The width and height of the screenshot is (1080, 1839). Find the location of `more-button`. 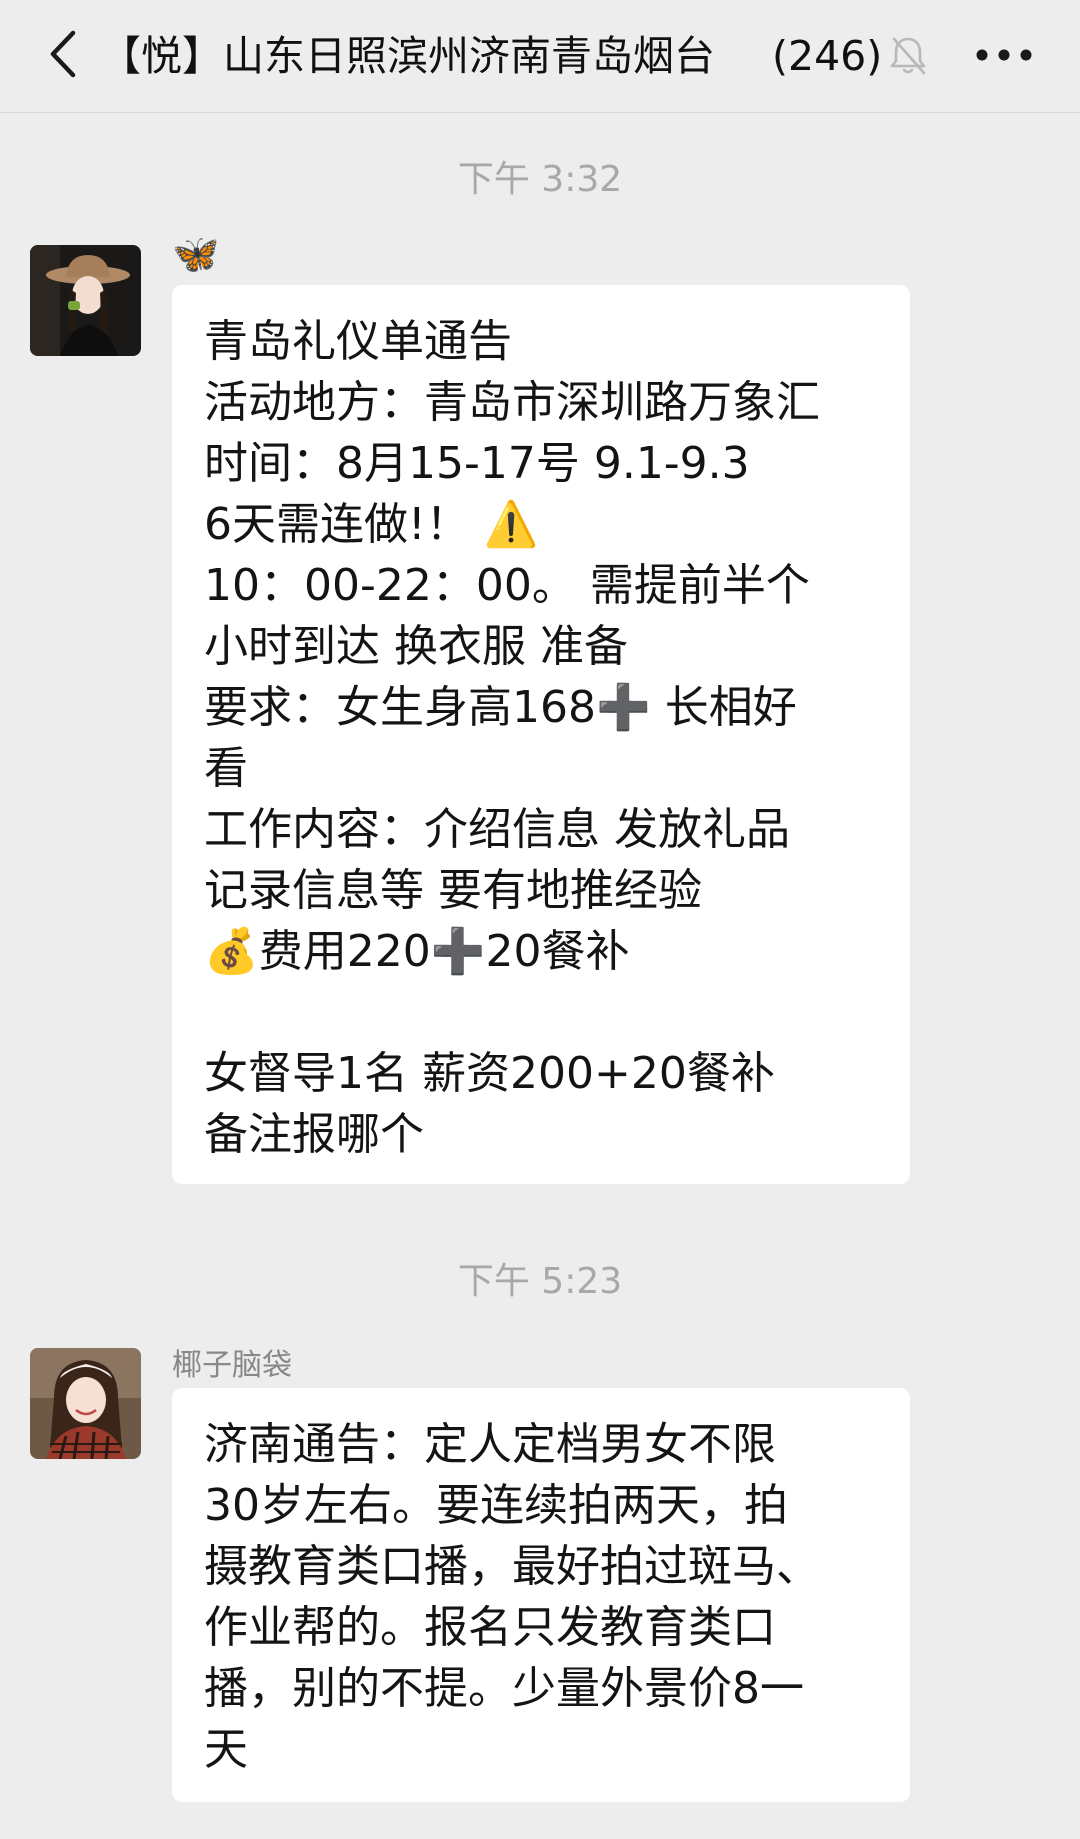

more-button is located at coordinates (1004, 55).